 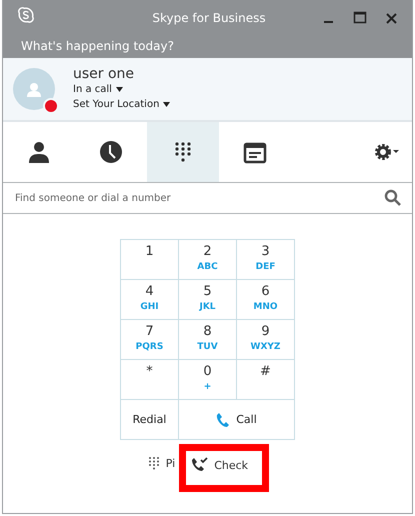 What do you see at coordinates (208, 300) in the screenshot?
I see `dial-key: 5 JKL` at bounding box center [208, 300].